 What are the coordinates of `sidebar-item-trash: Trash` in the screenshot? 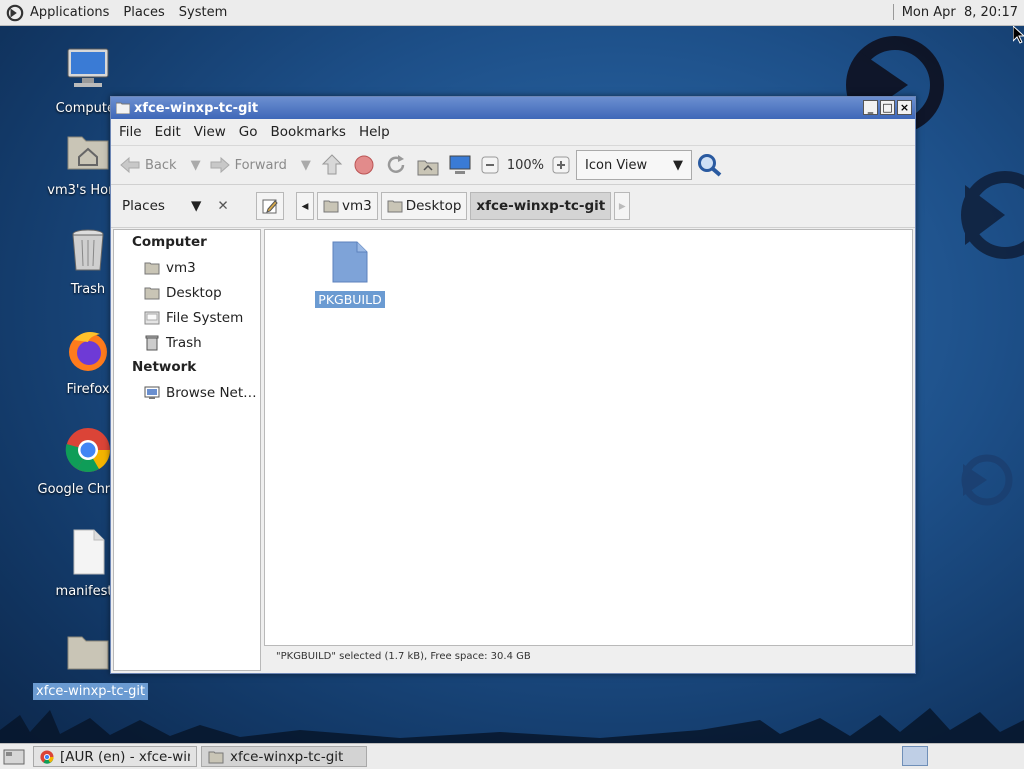 It's located at (187, 342).